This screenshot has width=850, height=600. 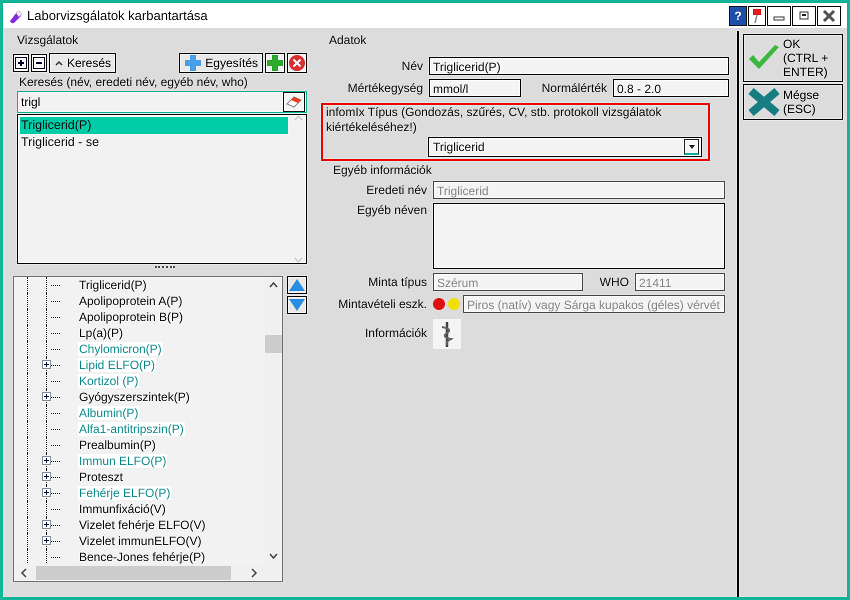 I want to click on tree-item: Prealbumin(P), so click(x=117, y=445).